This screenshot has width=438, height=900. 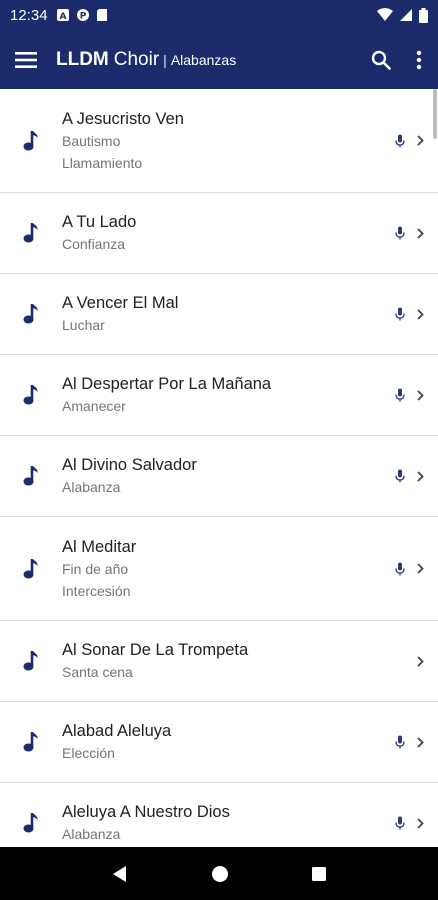 I want to click on song-text: A Tu Lado Confianza, so click(x=220, y=233).